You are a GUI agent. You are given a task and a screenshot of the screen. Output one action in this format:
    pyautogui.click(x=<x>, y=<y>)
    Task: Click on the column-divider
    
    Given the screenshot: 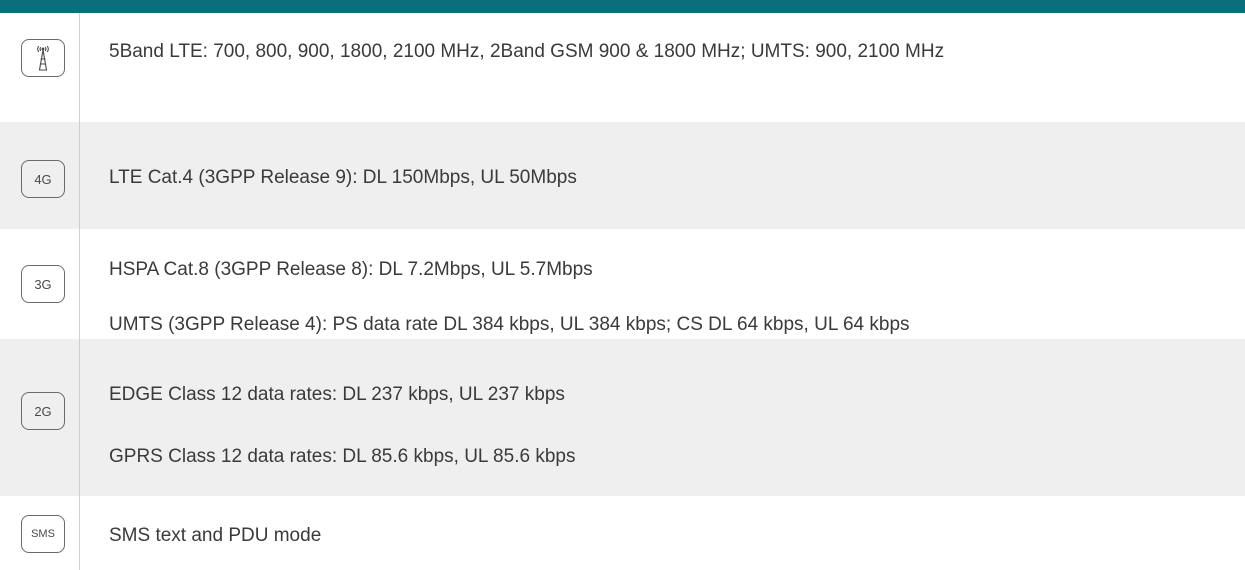 What is the action you would take?
    pyautogui.click(x=79, y=291)
    